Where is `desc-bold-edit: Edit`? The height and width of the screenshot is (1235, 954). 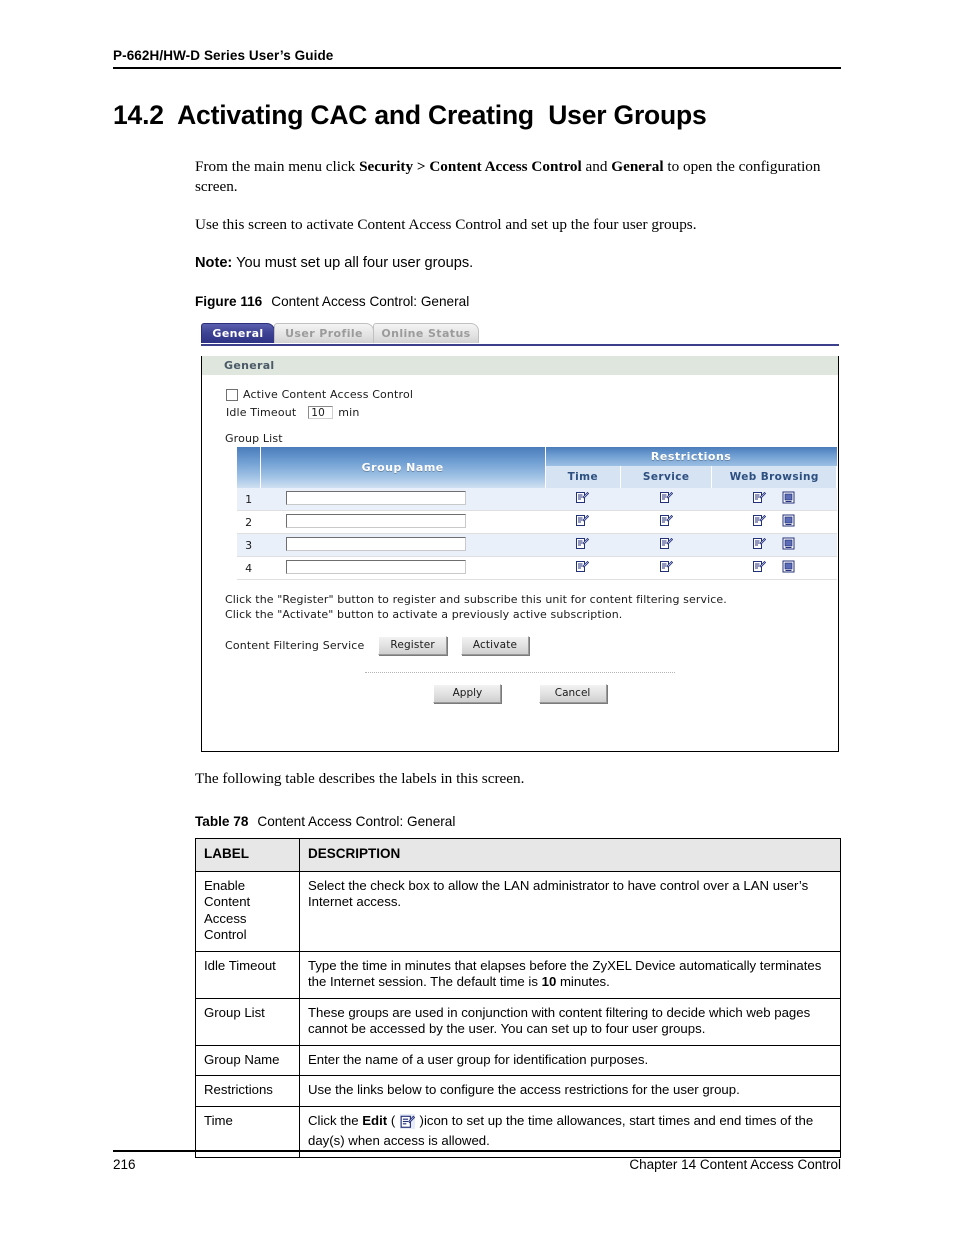
desc-bold-edit: Edit is located at coordinates (375, 1120).